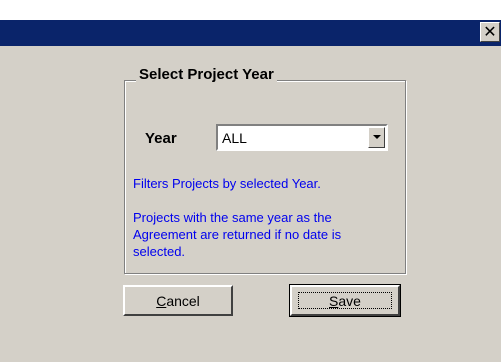 This screenshot has height=362, width=501. I want to click on help-text-filter: Filters Projects by selected Year., so click(227, 183).